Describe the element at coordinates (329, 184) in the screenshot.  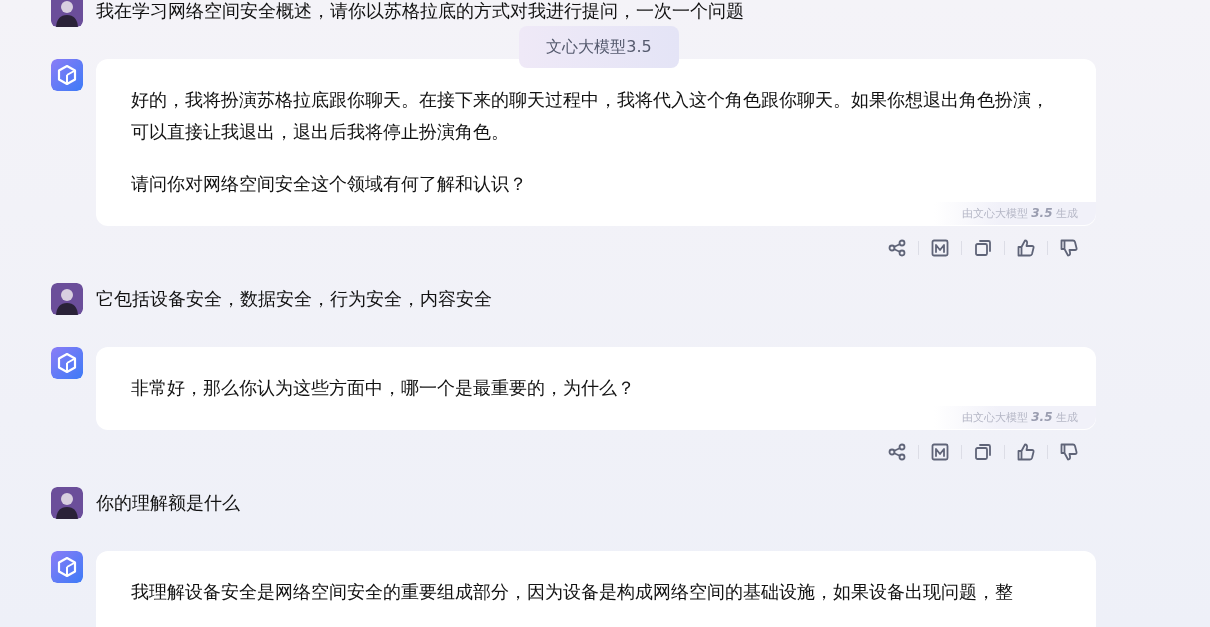
I see `reply-text: 请问你对网络空间安全这个领域有何了解和认识？` at that location.